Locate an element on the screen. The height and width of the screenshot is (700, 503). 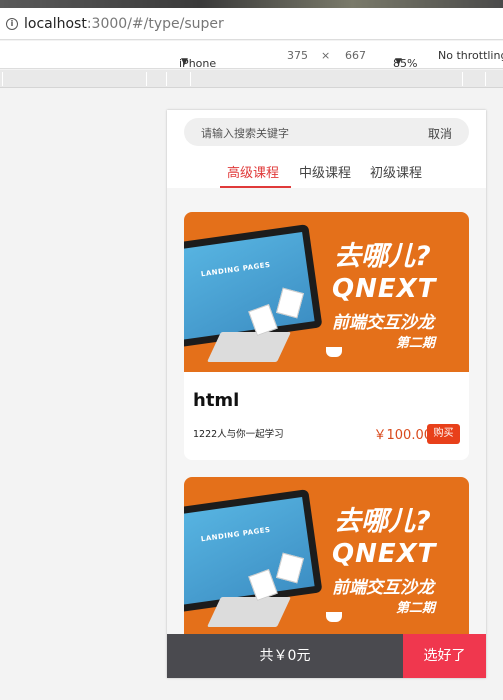
course-tabs: 高级课程 中级课程 初级课程 is located at coordinates (326, 174).